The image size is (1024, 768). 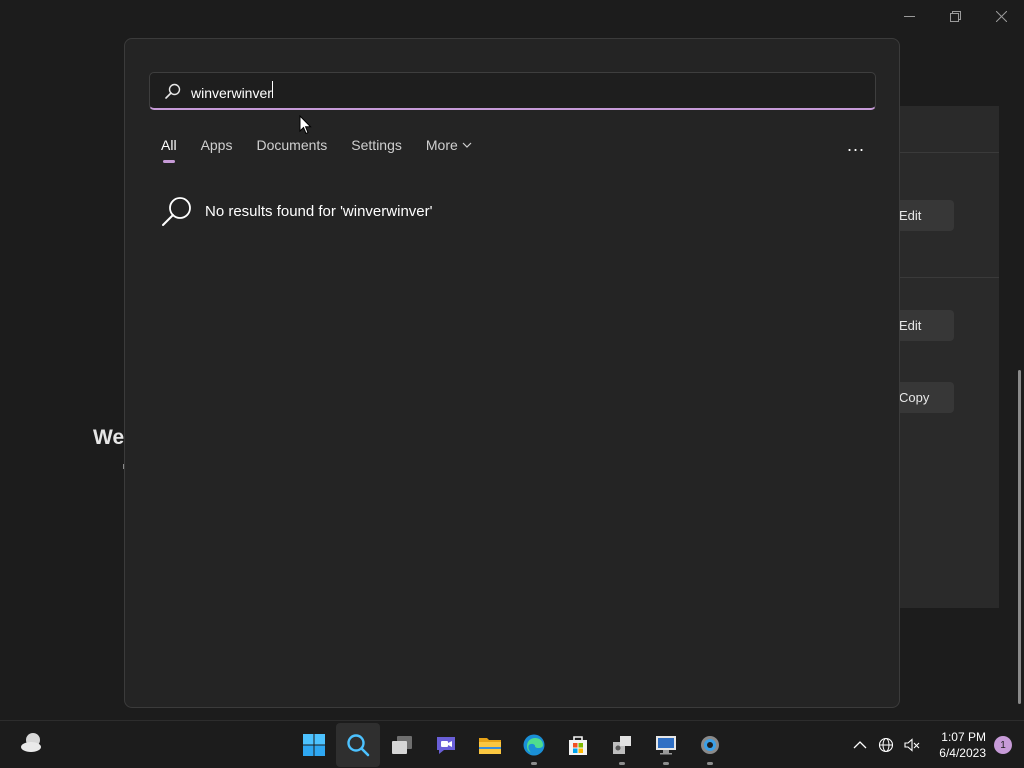 I want to click on restore-icon, so click(x=955, y=16).